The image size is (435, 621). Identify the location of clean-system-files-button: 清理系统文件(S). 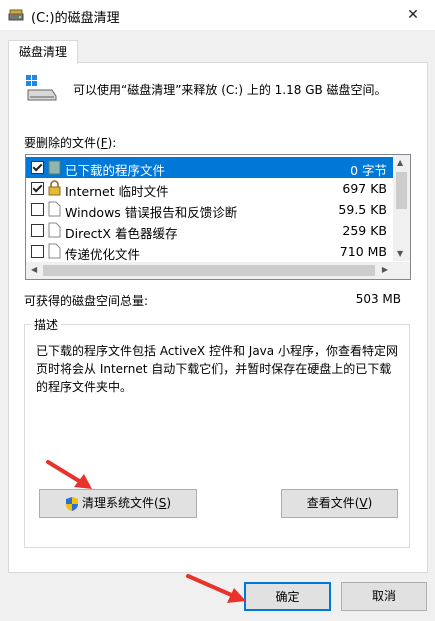
(118, 503).